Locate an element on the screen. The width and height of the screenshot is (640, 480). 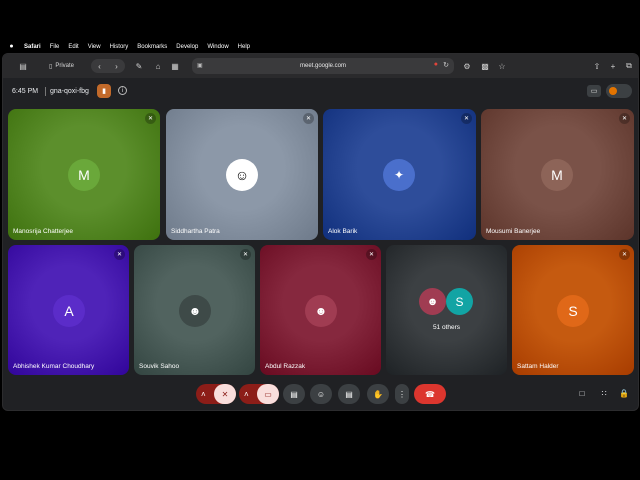
address-bar: ▣ meet.google.com ● ↻ is located at coordinates (323, 66).